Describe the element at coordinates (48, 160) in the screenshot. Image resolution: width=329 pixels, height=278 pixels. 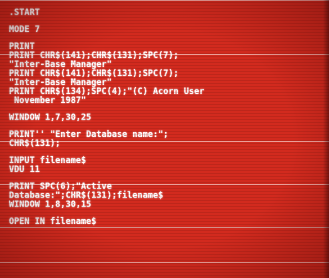
I see `code-line: INPUT filename$` at that location.